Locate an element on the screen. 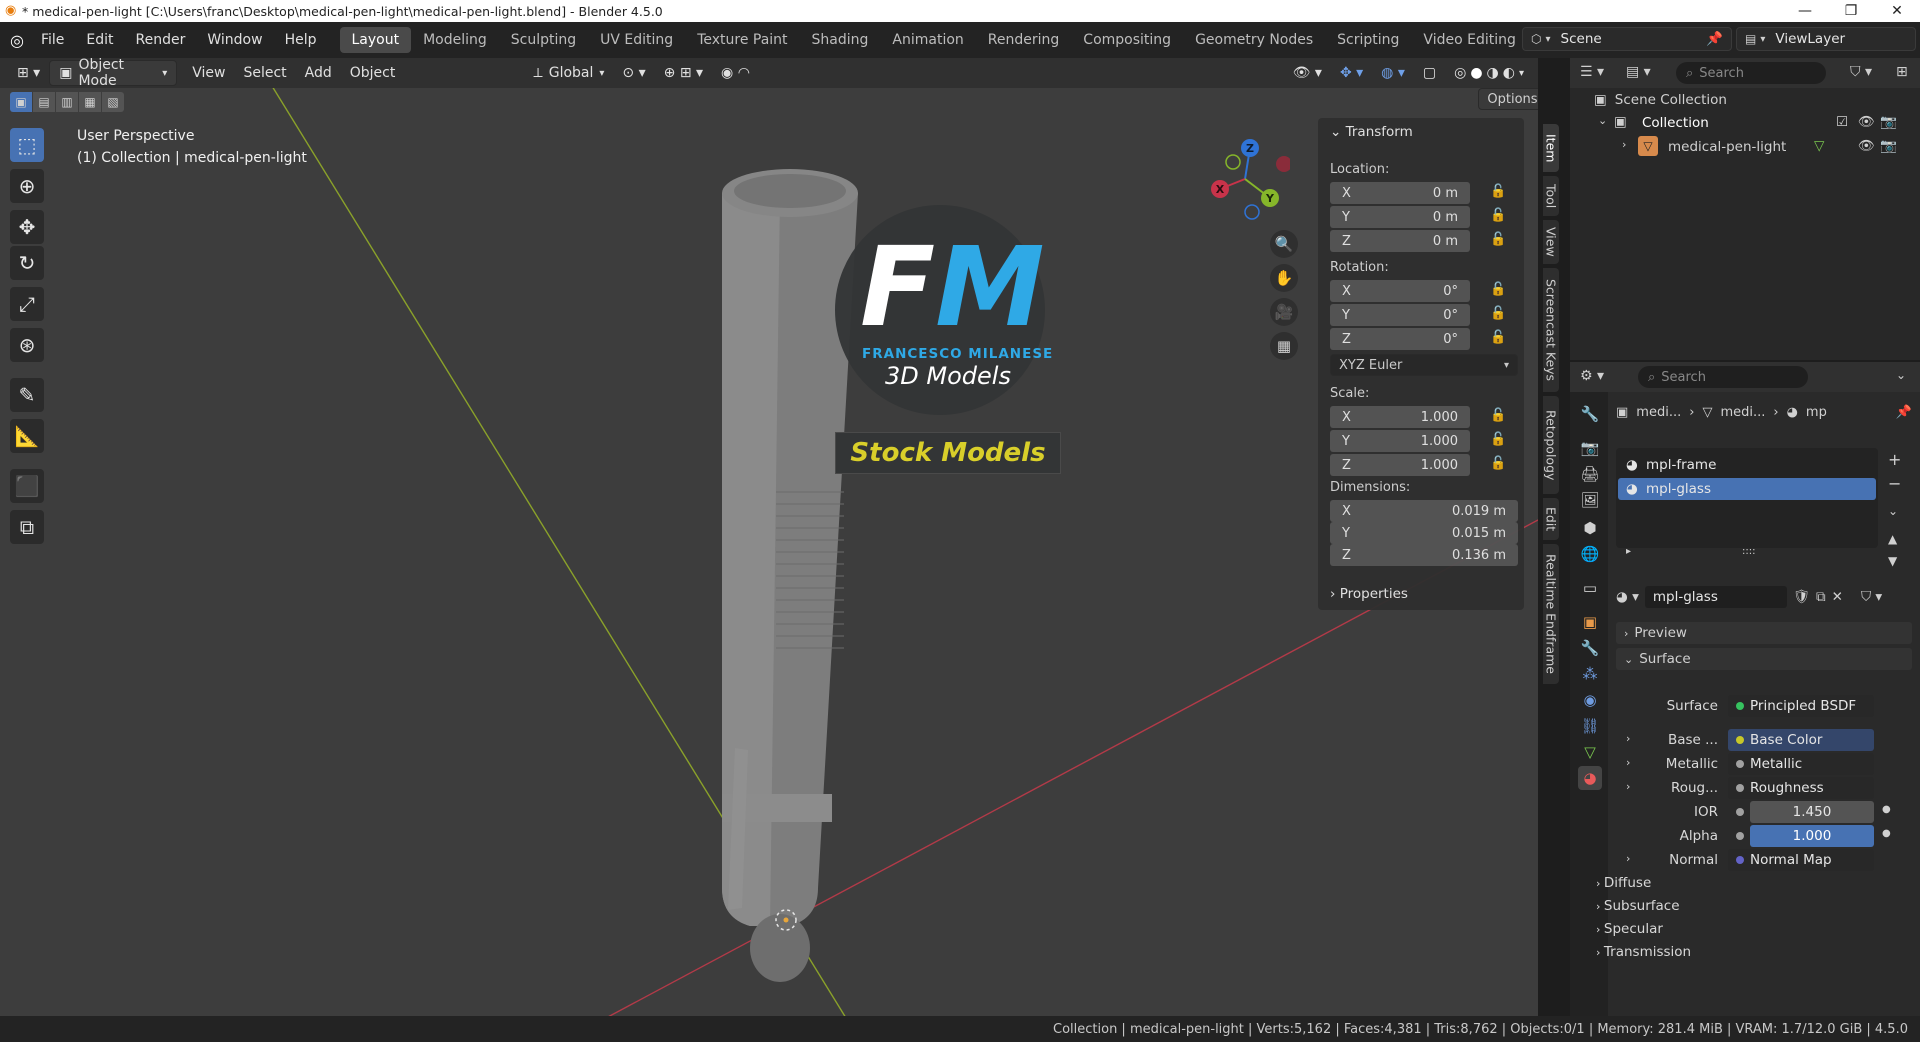  tab-uv-editing: UV Editing is located at coordinates (636, 40).